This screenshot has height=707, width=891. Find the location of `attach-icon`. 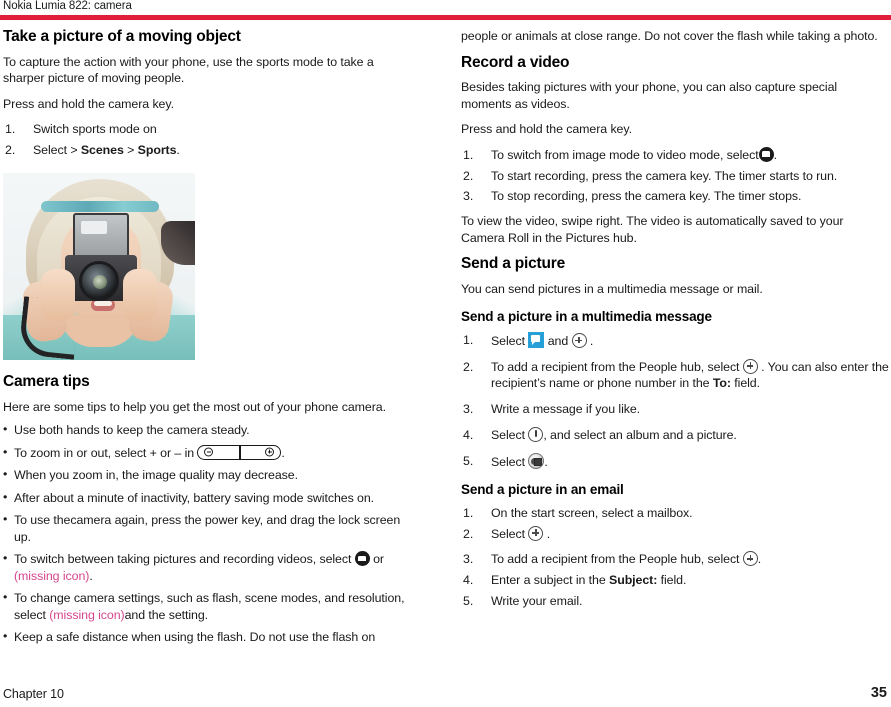

attach-icon is located at coordinates (536, 434).